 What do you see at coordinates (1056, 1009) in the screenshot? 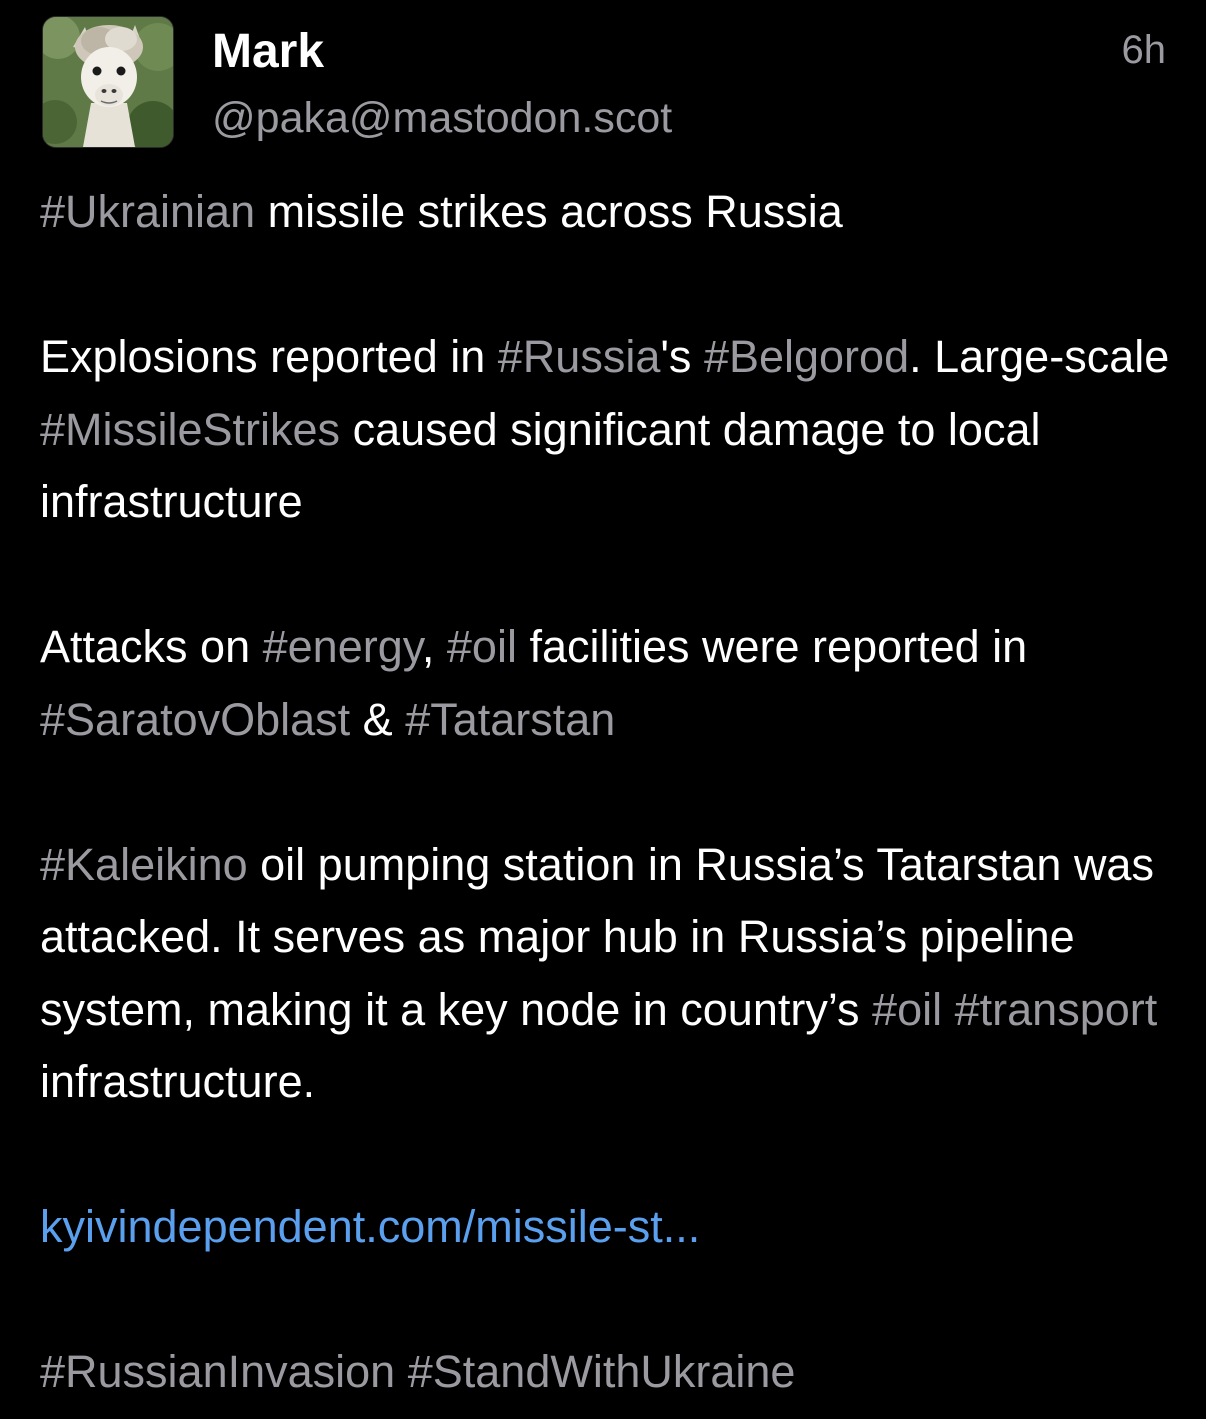
I see `hashtag-transport: #transport` at bounding box center [1056, 1009].